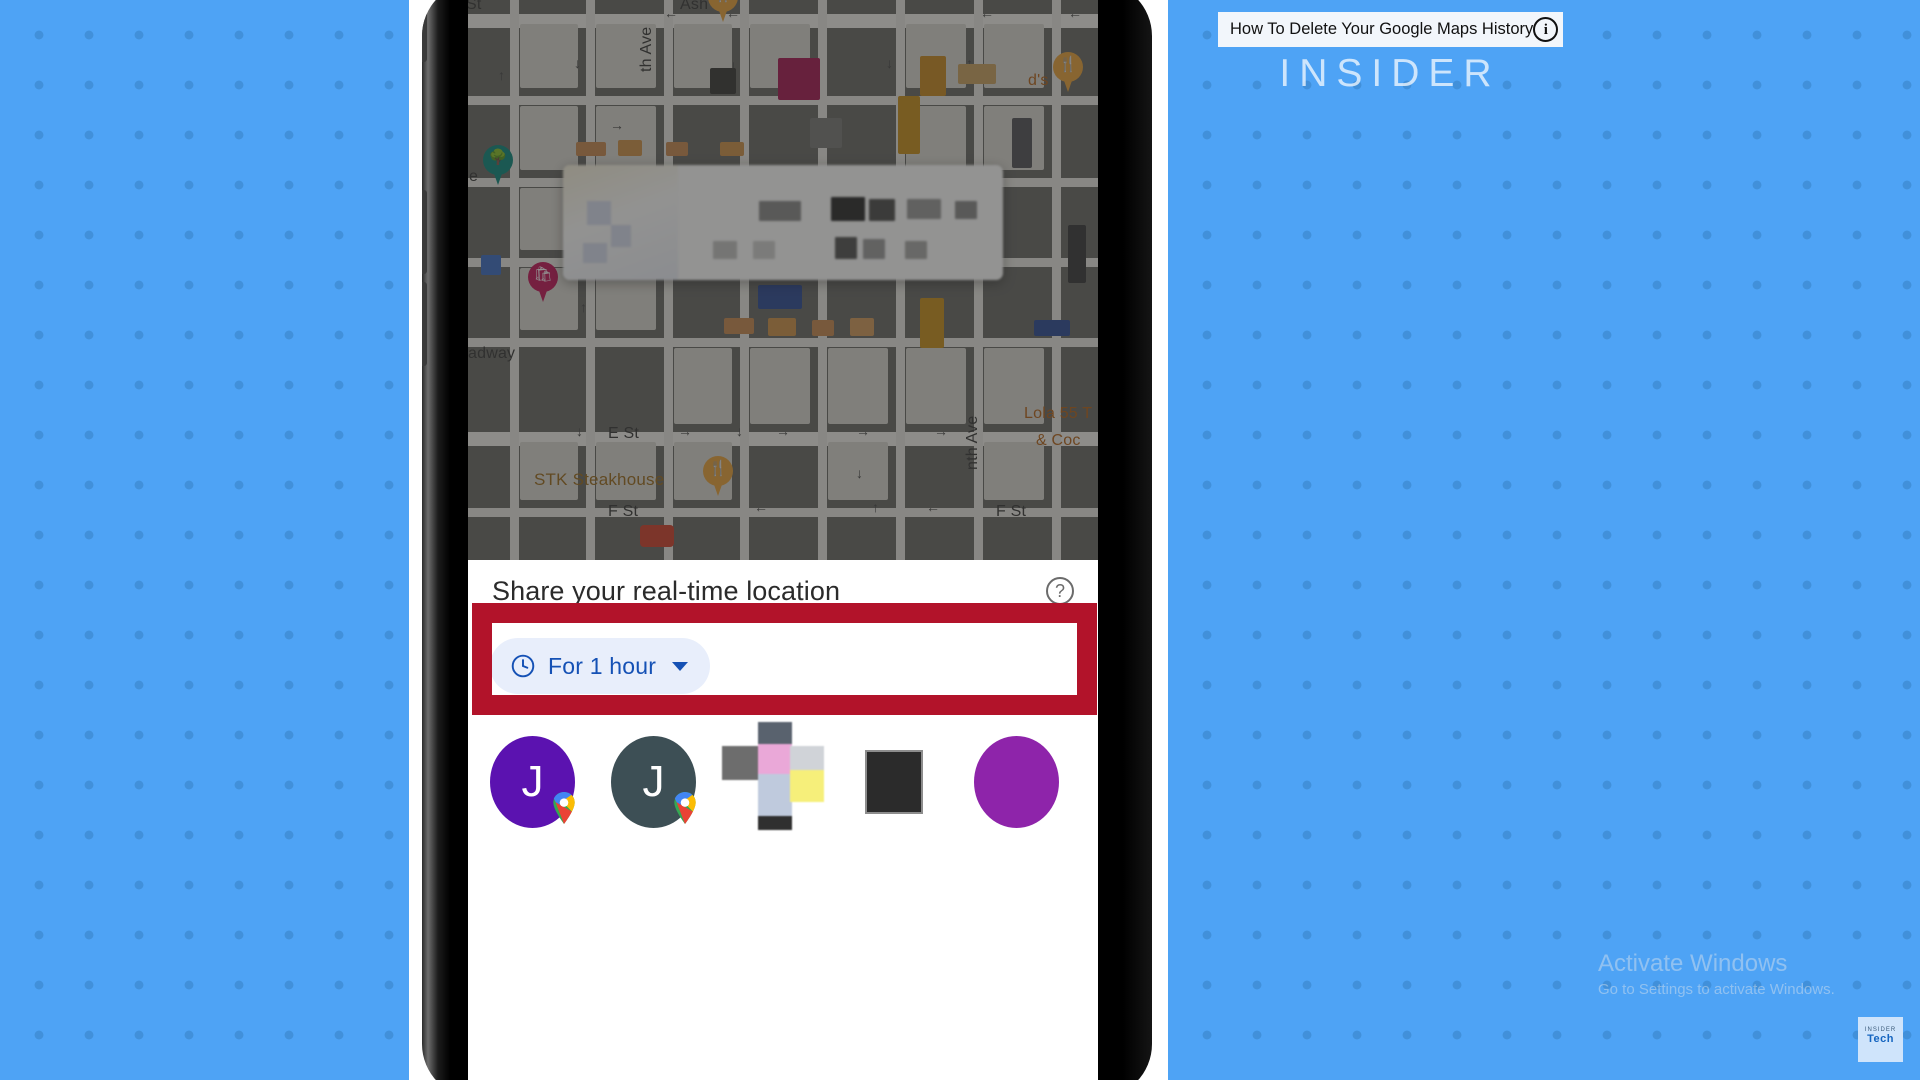  Describe the element at coordinates (1160, 540) in the screenshot. I see `page-gutter-right` at that location.